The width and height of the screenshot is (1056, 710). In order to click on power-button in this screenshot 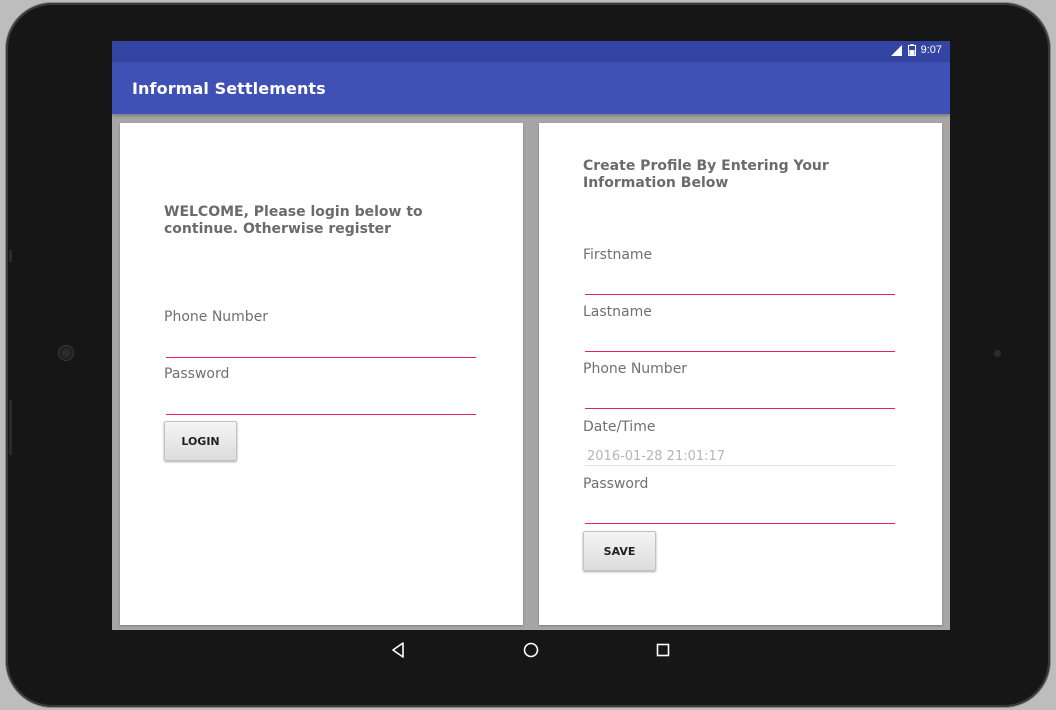, I will do `click(10, 427)`.